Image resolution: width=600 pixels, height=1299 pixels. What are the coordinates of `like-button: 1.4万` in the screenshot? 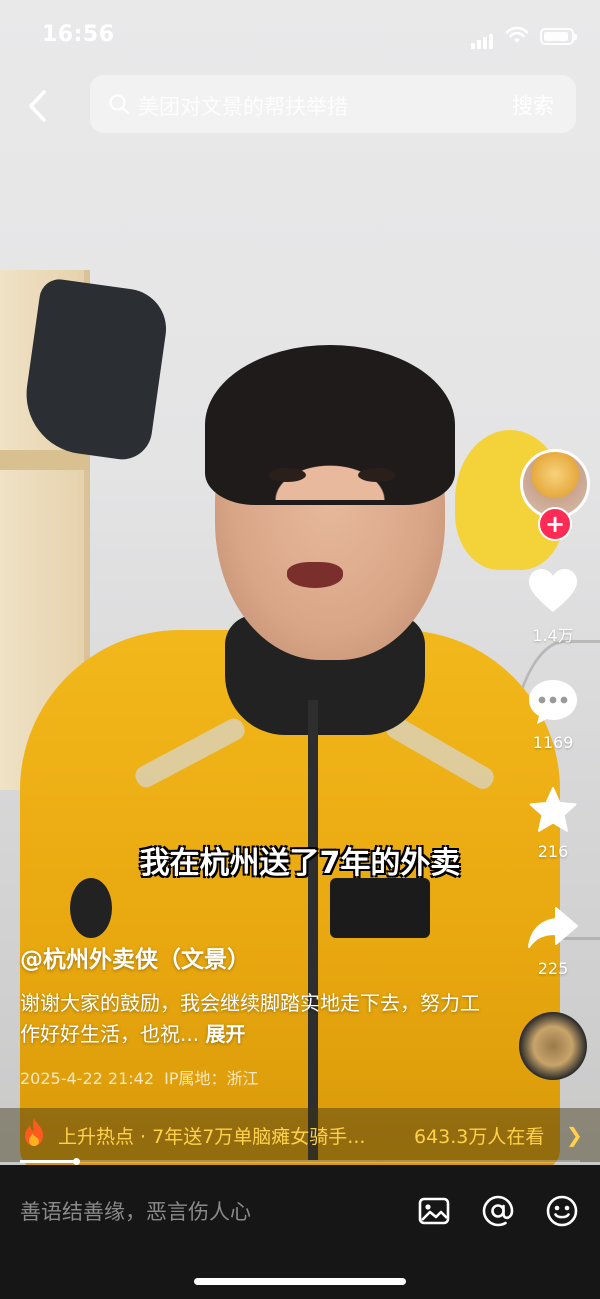 It's located at (553, 606).